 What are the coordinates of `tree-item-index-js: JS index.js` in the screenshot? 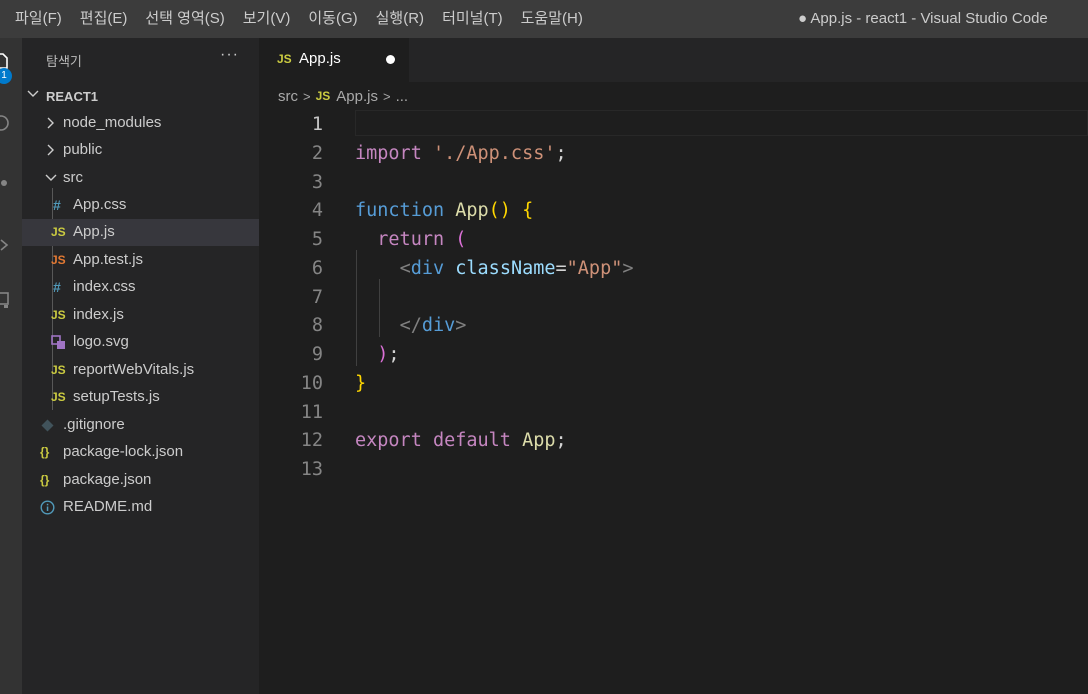 It's located at (140, 315).